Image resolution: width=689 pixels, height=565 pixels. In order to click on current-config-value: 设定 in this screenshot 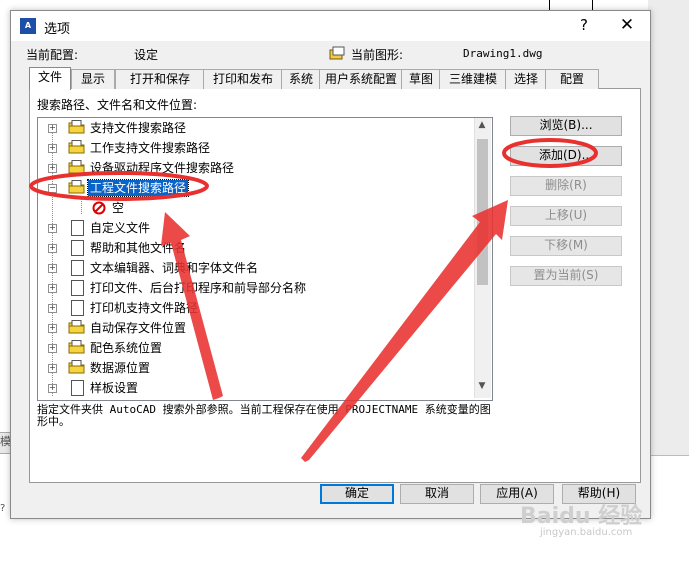, I will do `click(146, 55)`.